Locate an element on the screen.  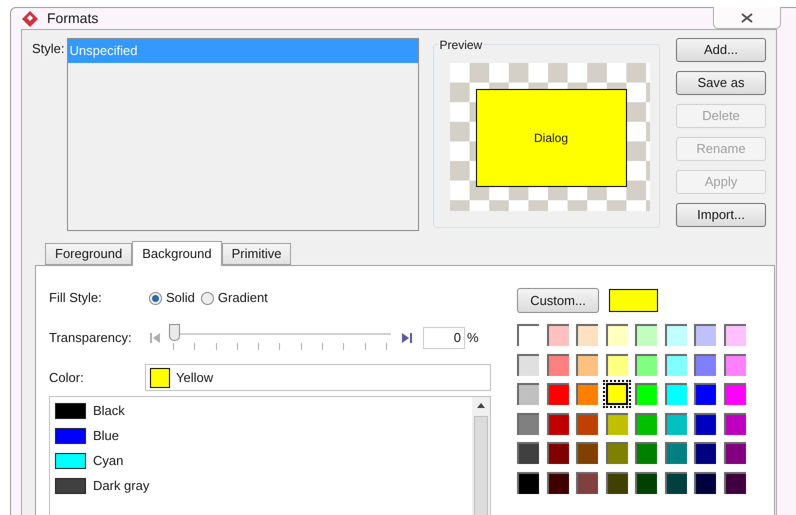
color-value: Yellow is located at coordinates (195, 377).